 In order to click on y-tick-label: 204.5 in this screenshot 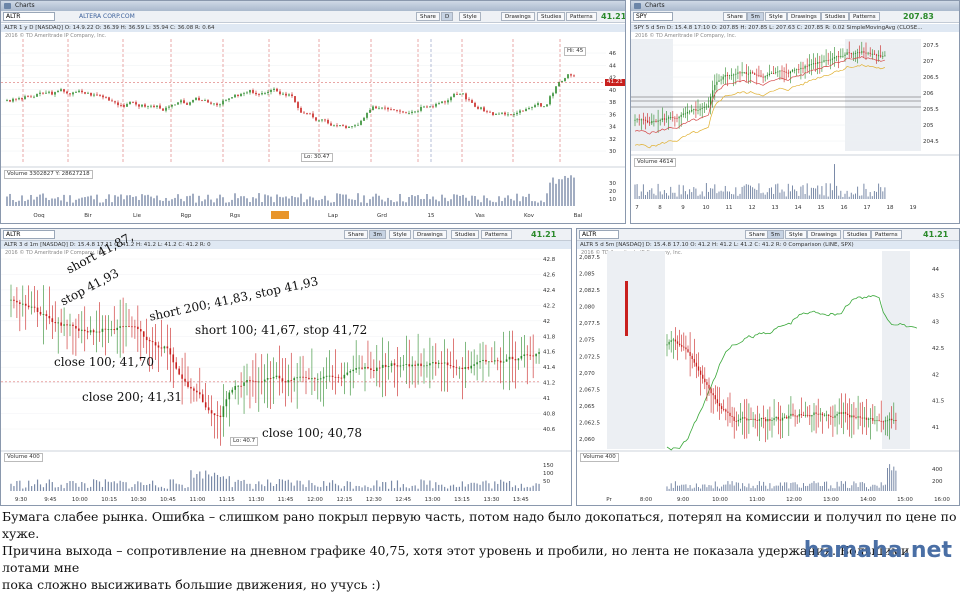, I will do `click(931, 142)`.